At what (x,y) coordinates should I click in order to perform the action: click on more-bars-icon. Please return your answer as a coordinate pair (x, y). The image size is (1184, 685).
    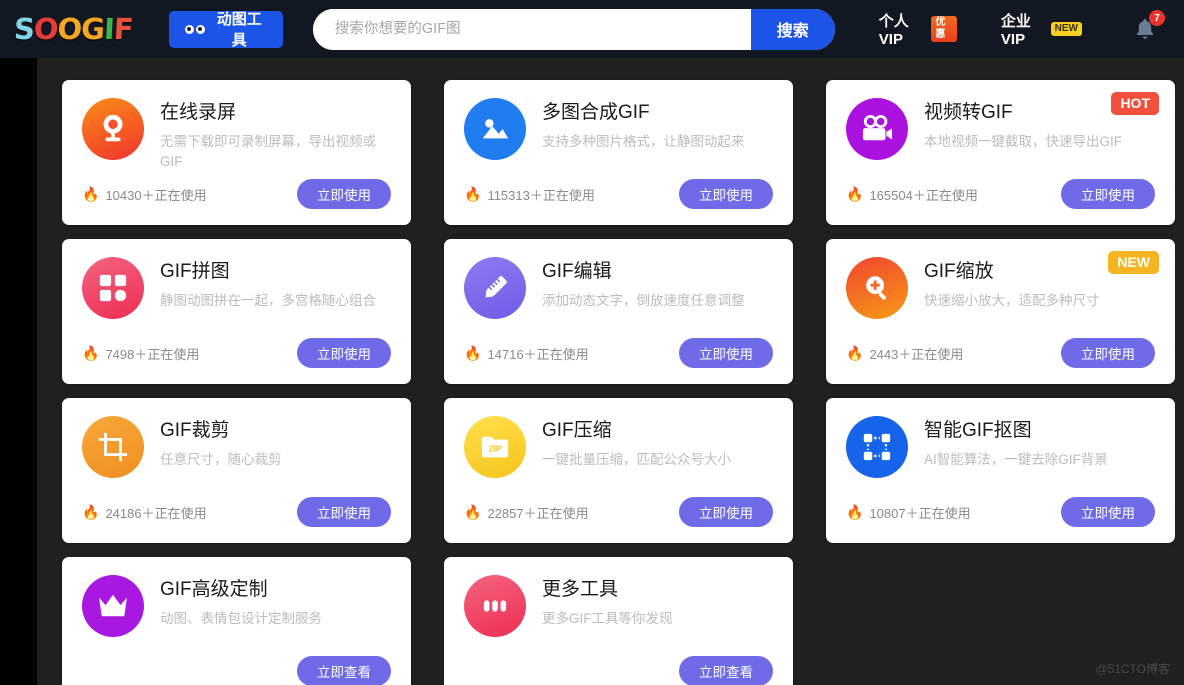
    Looking at the image, I should click on (495, 606).